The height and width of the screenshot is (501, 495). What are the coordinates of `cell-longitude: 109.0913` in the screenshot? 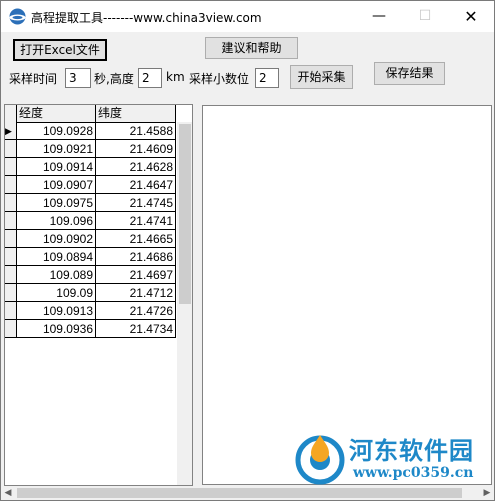 It's located at (56, 311).